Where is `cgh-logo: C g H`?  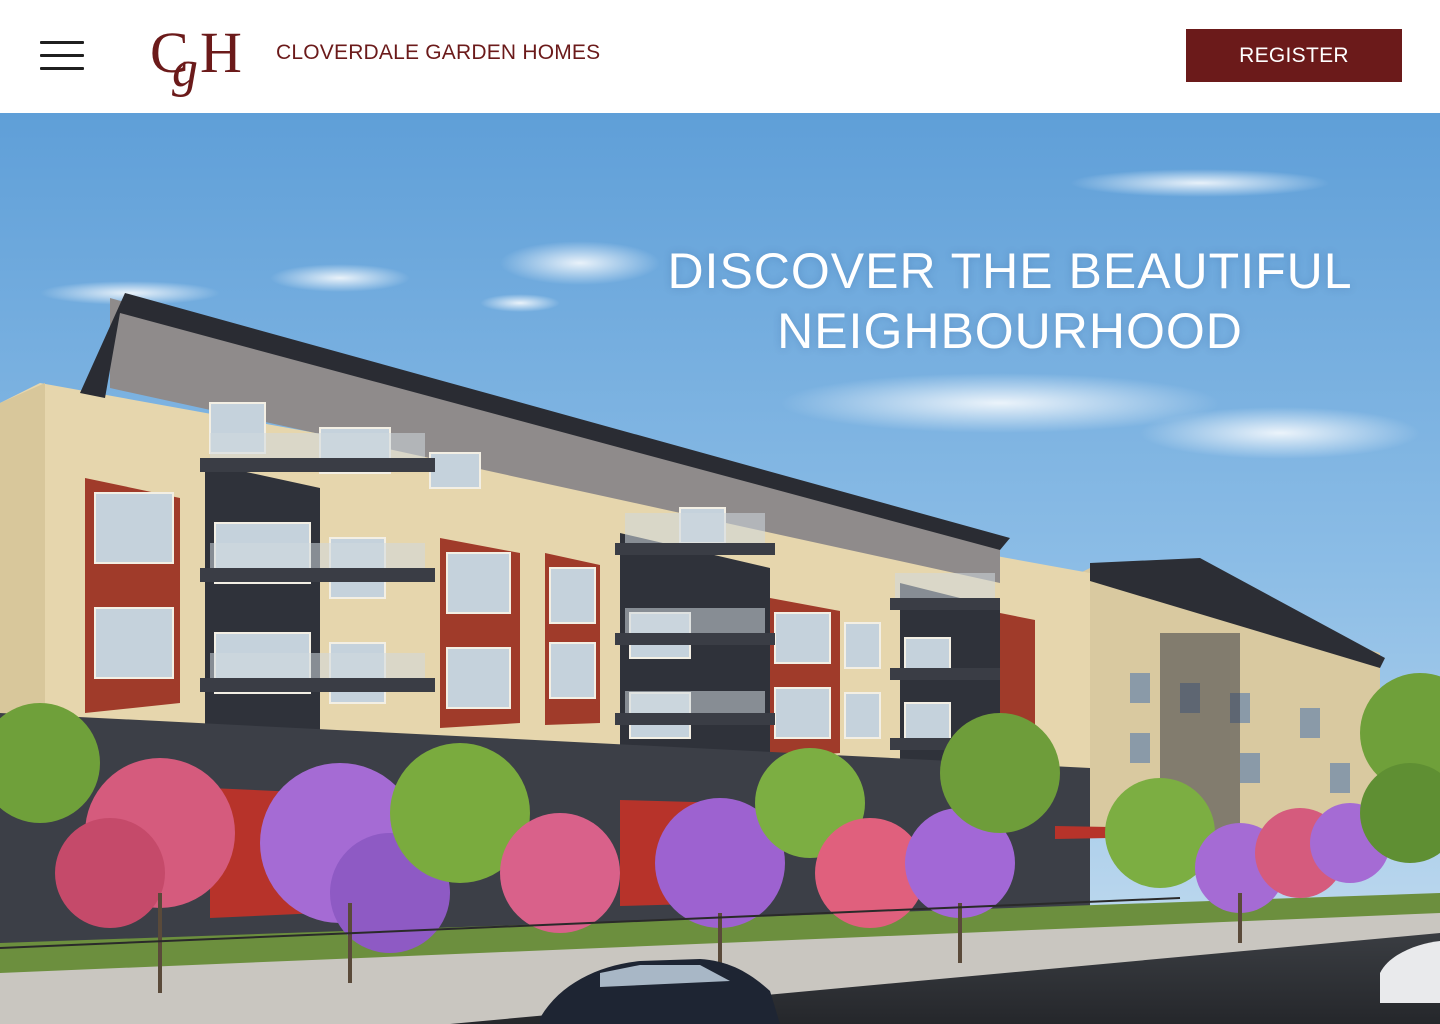 cgh-logo: C g H is located at coordinates (203, 59).